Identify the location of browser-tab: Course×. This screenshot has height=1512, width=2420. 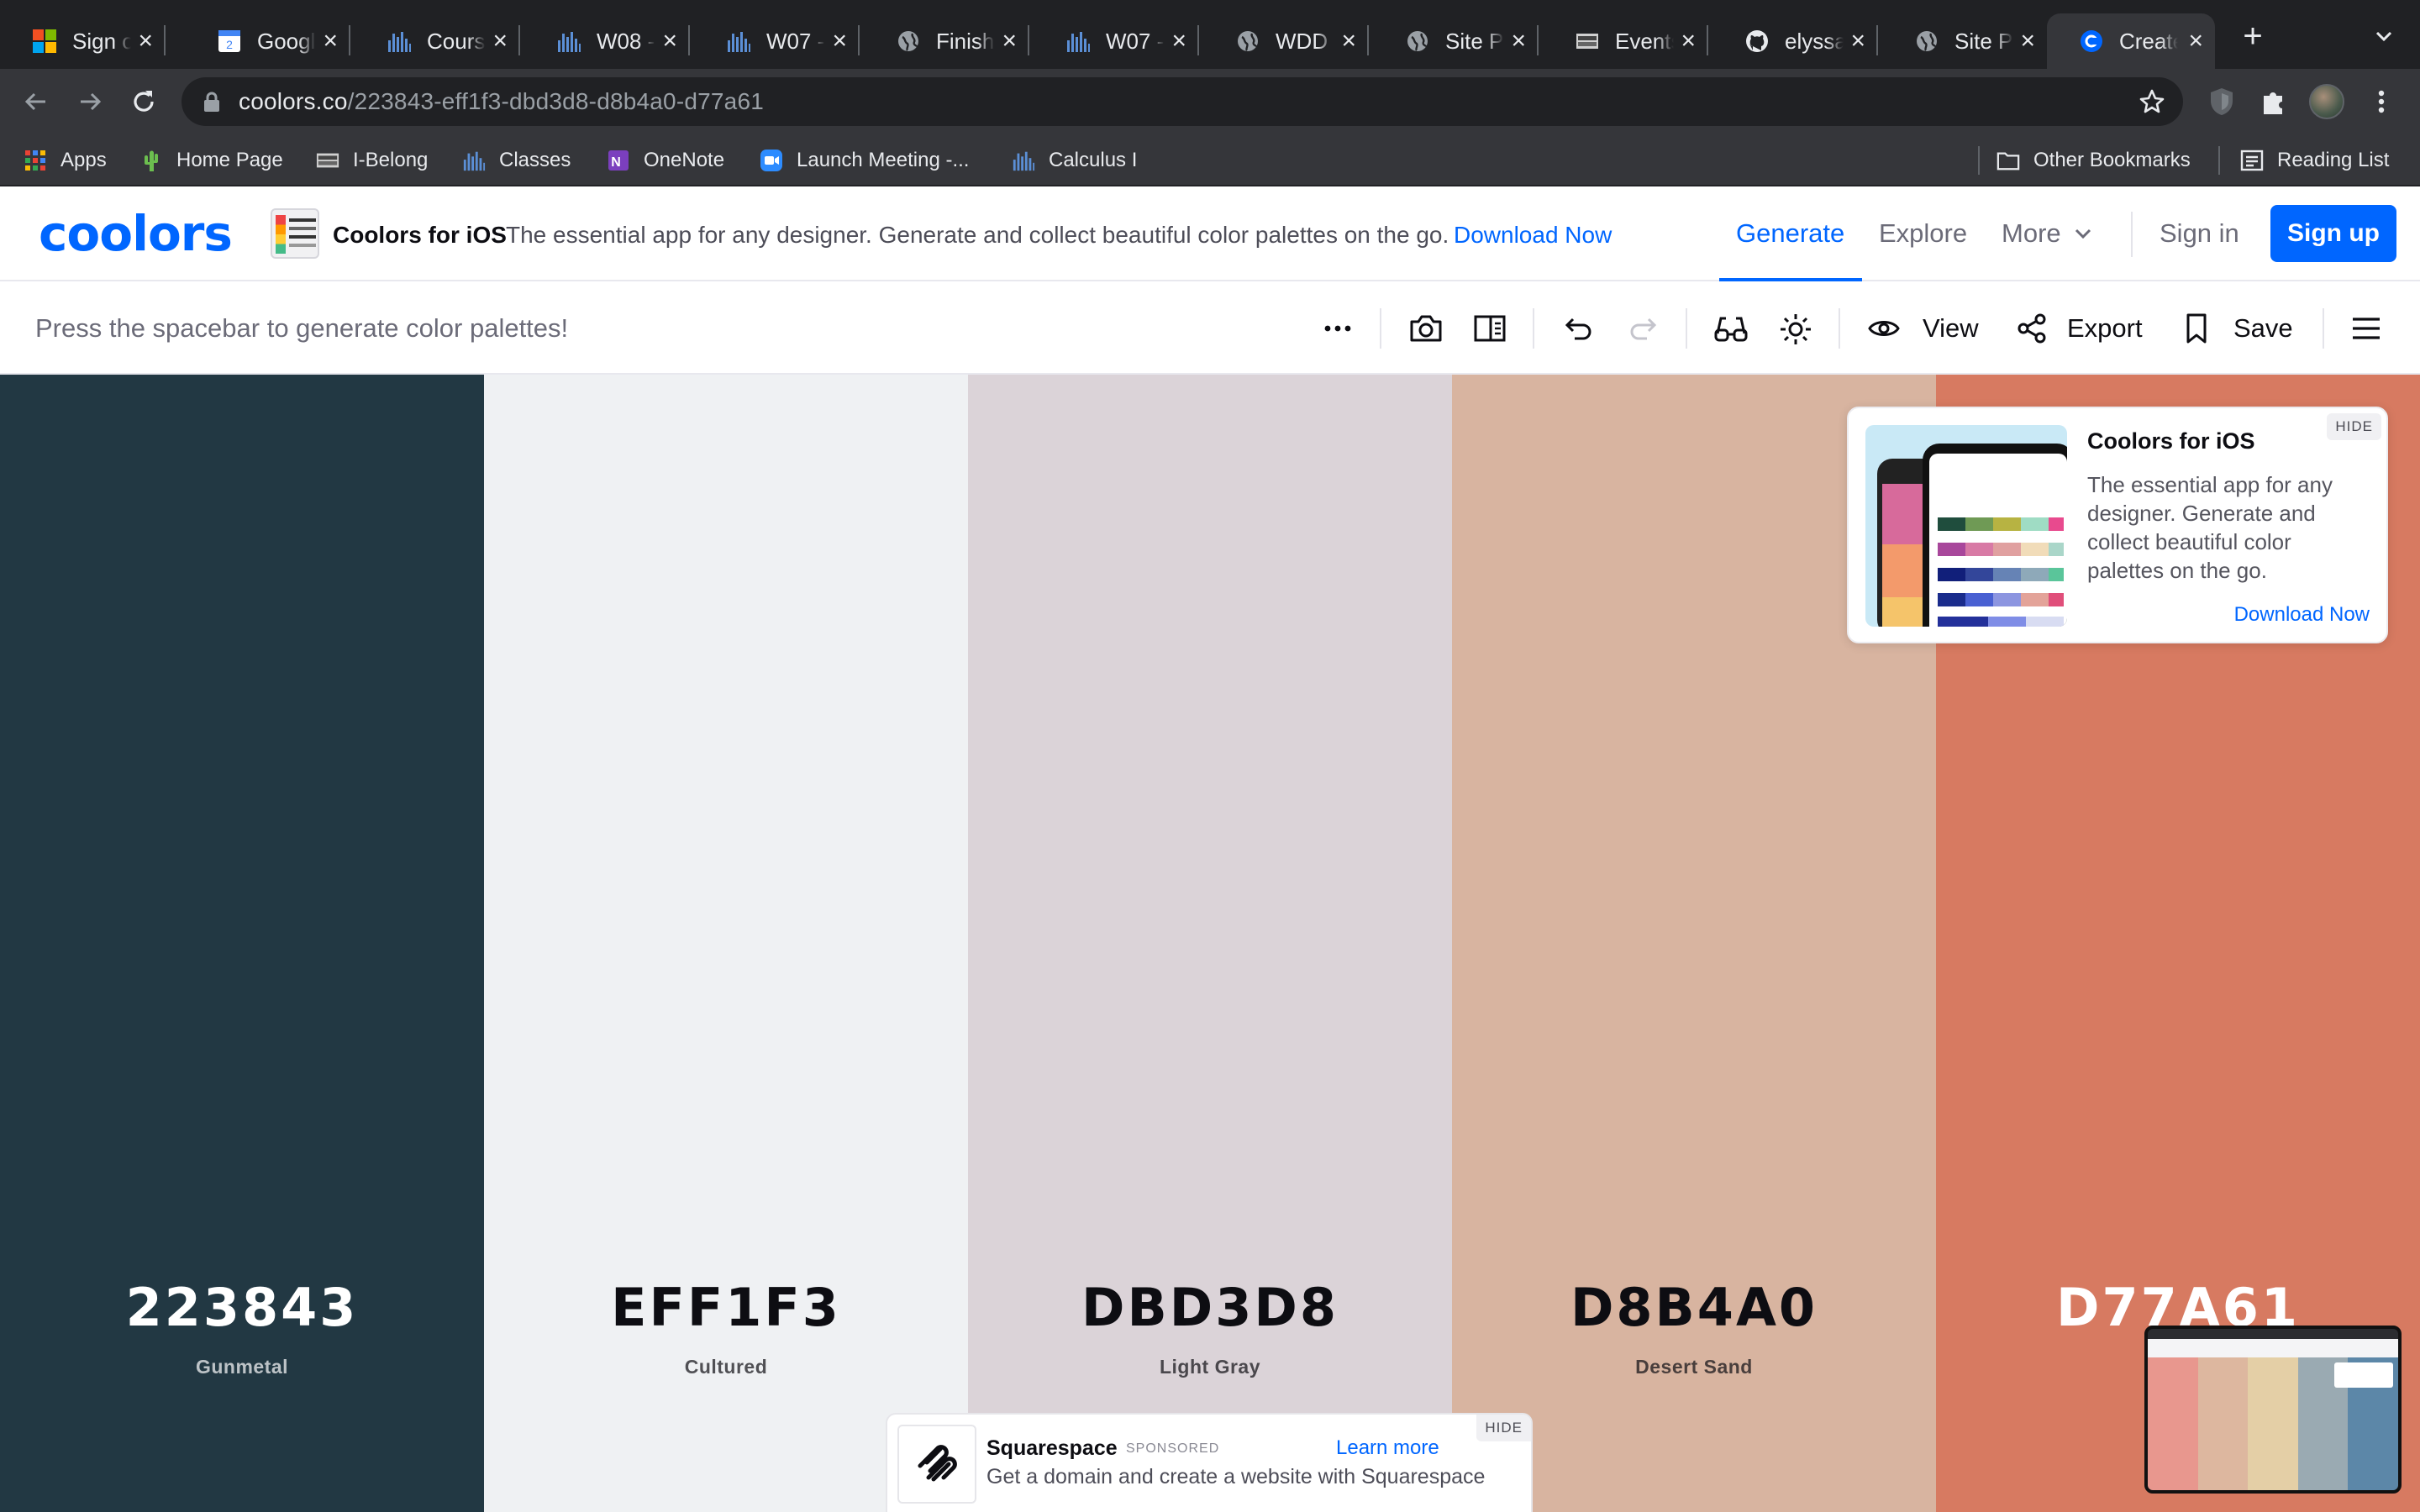
(437, 41).